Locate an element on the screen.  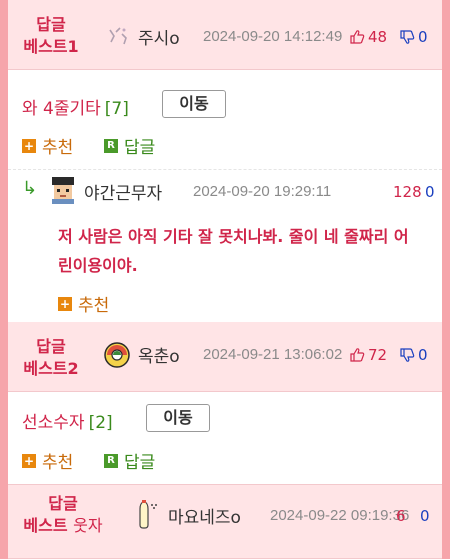
upvote-count-button: 6 is located at coordinates (401, 516).